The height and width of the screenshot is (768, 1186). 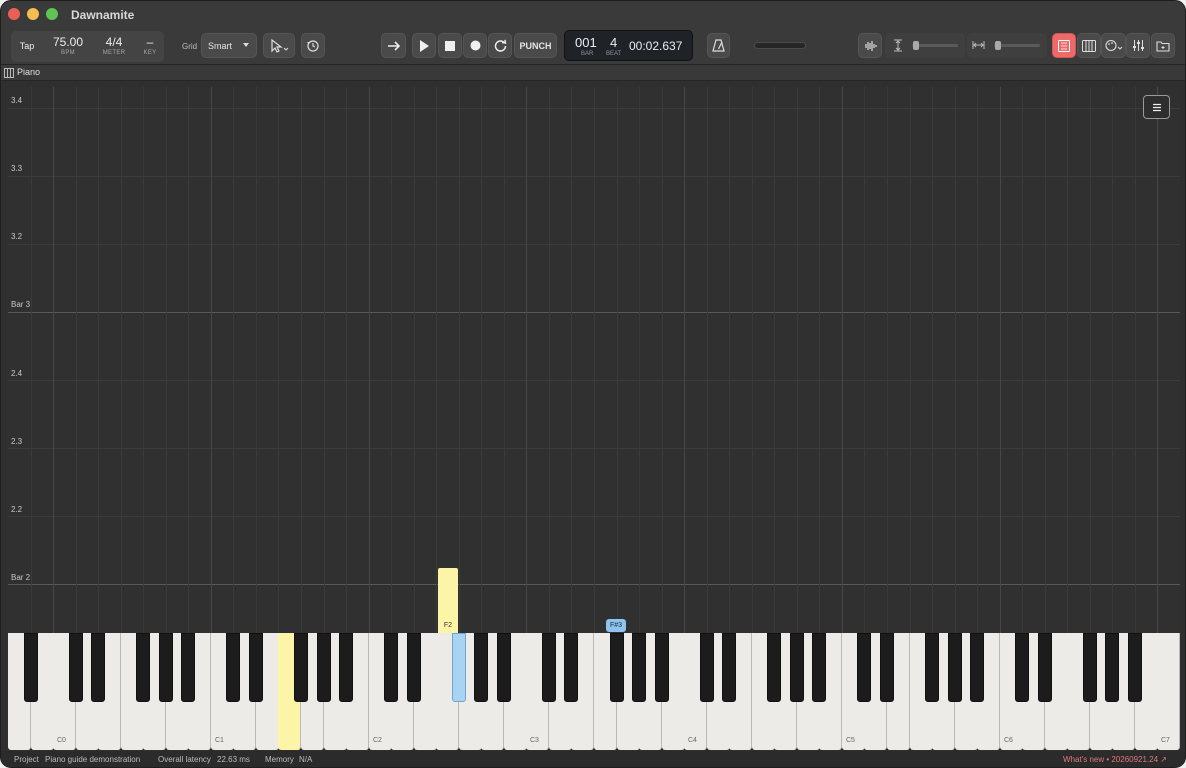 What do you see at coordinates (1163, 45) in the screenshot?
I see `browser-button` at bounding box center [1163, 45].